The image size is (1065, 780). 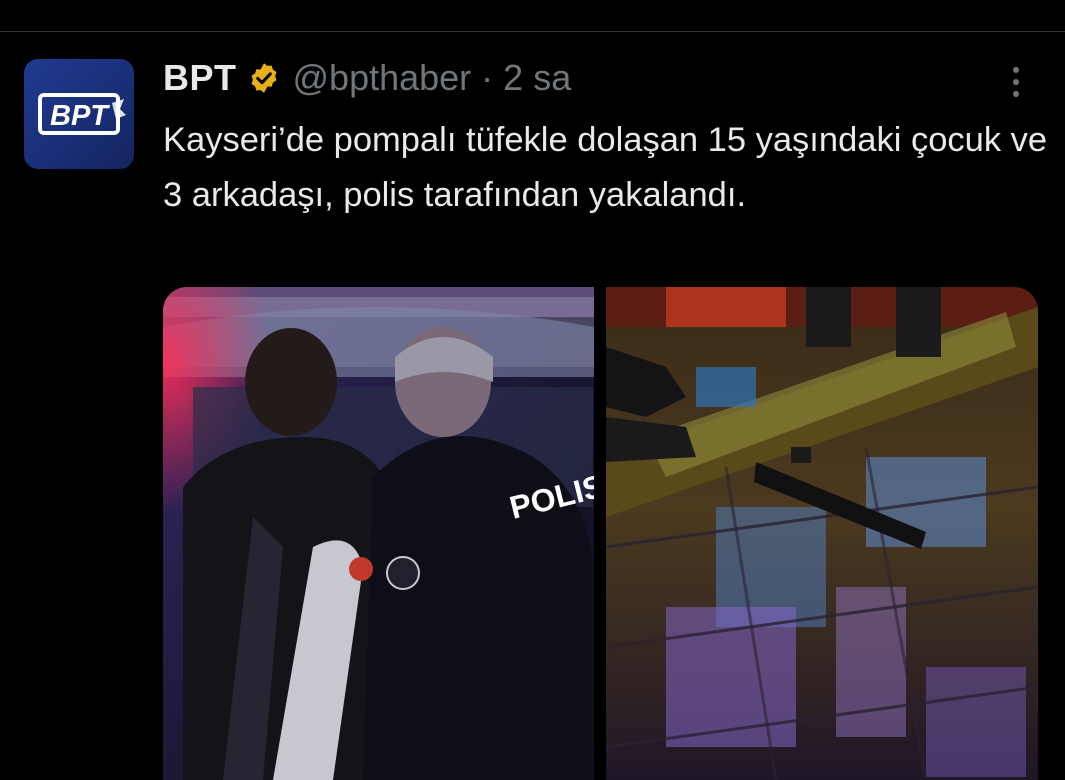 I want to click on bpt-logo: BPT, so click(x=82, y=114).